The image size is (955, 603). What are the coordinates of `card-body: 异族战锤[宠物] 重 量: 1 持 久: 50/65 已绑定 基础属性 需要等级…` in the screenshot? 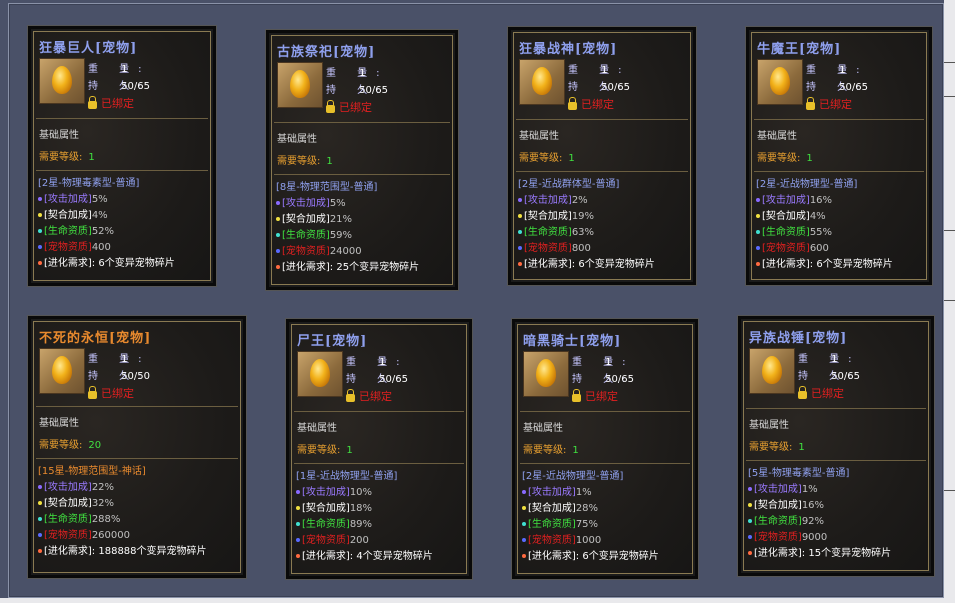 It's located at (836, 446).